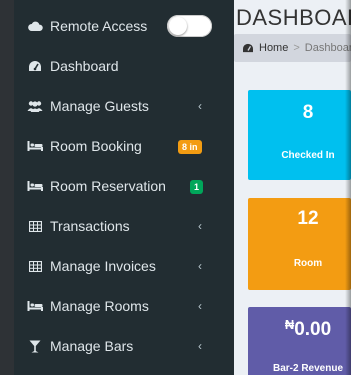 This screenshot has width=351, height=375. I want to click on breadcrumb-home-link: Home, so click(273, 48).